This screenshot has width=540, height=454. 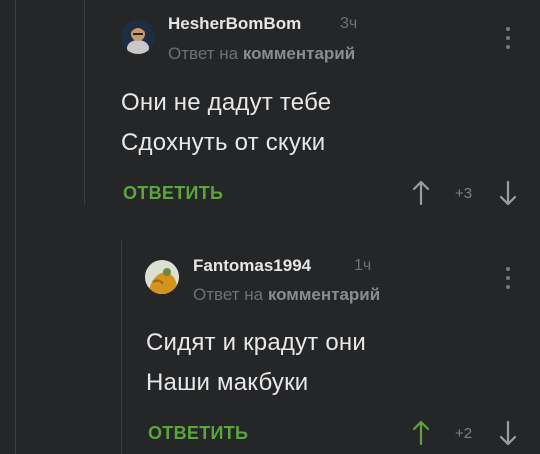 What do you see at coordinates (464, 193) in the screenshot?
I see `rating-value: +3` at bounding box center [464, 193].